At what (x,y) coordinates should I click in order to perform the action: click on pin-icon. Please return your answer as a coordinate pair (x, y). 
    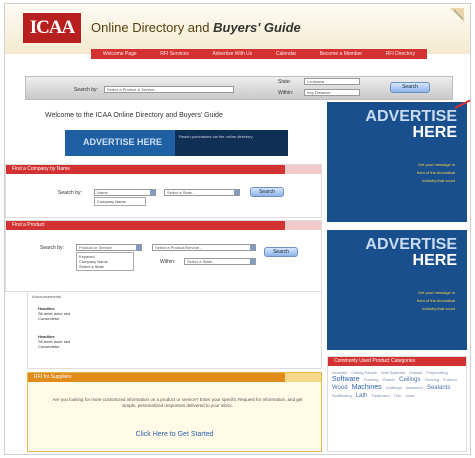
    Looking at the image, I should click on (457, 15).